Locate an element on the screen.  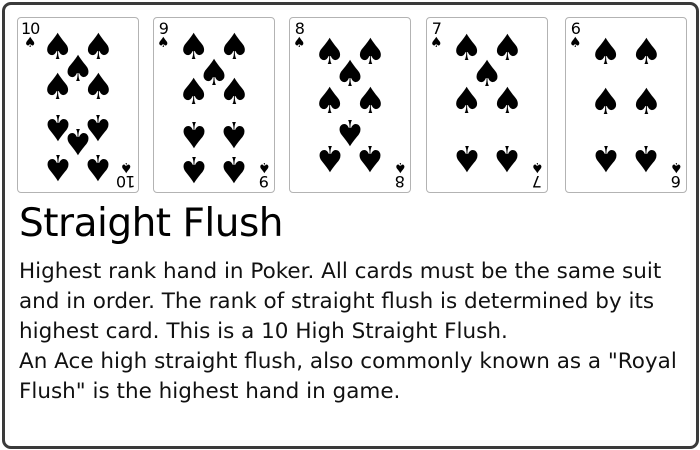
playing-card: 10 ♠ 10 ♠ ♠ ♠ ♠ ♠ ♠ ♠ ♠ ♠ ♠ ♠ is located at coordinates (78, 105).